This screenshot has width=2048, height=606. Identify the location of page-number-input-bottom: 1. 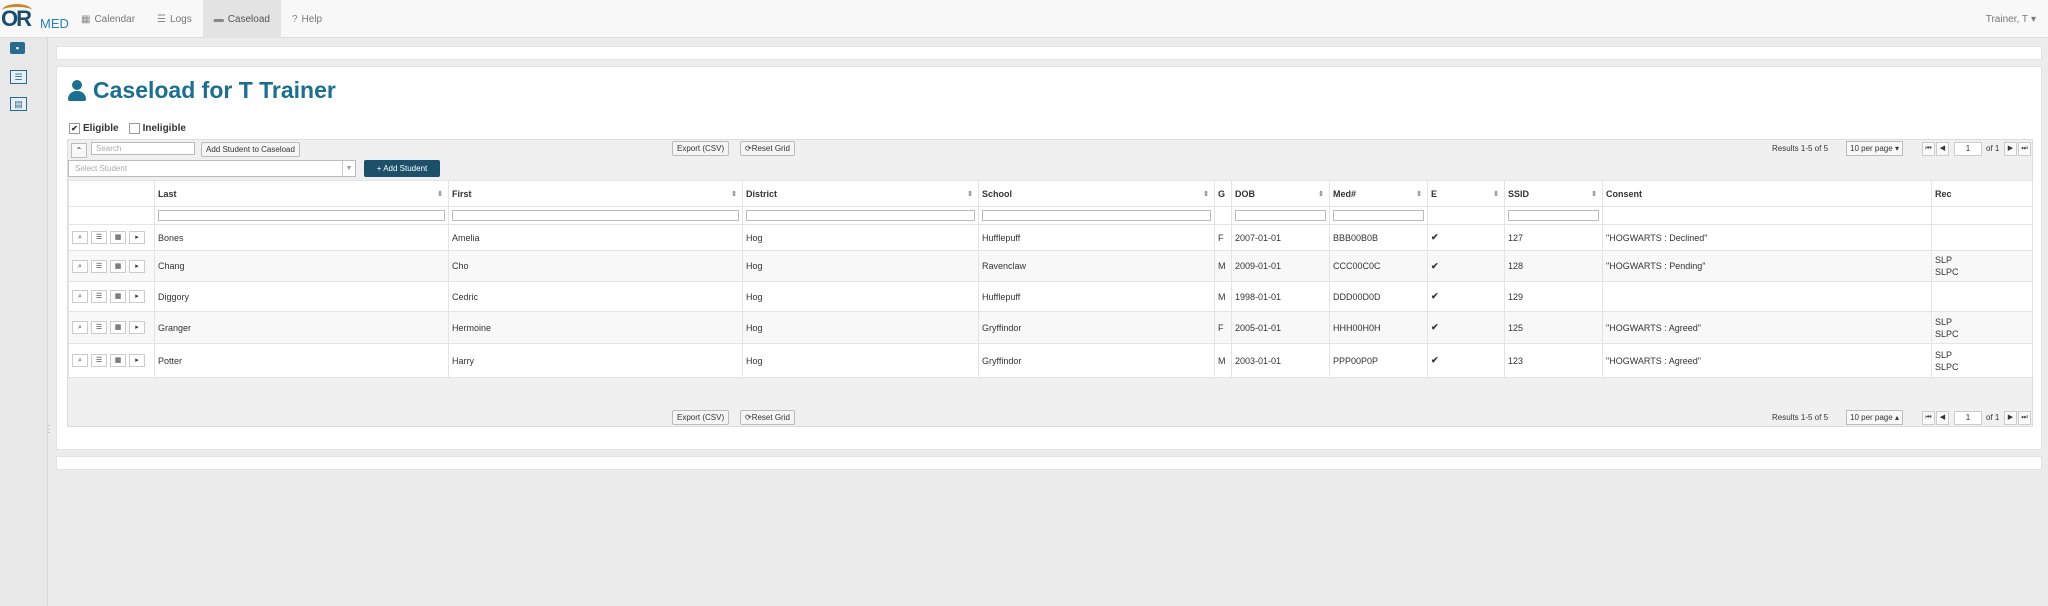
(1968, 418).